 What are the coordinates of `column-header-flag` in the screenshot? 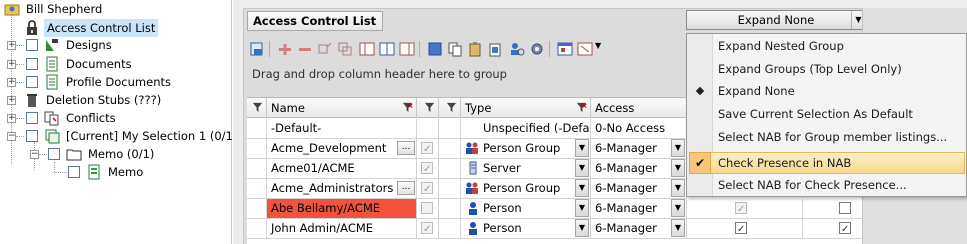 It's located at (428, 108).